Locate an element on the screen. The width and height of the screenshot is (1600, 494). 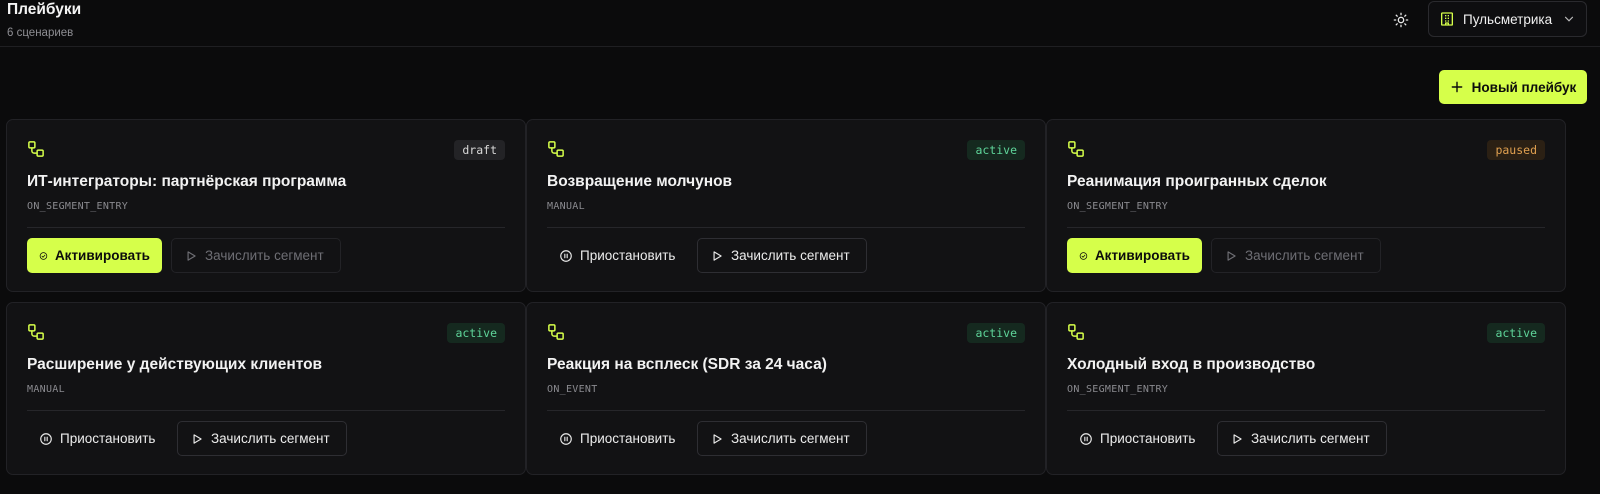
new-playbook-label: Новый плейбук is located at coordinates (1524, 87).